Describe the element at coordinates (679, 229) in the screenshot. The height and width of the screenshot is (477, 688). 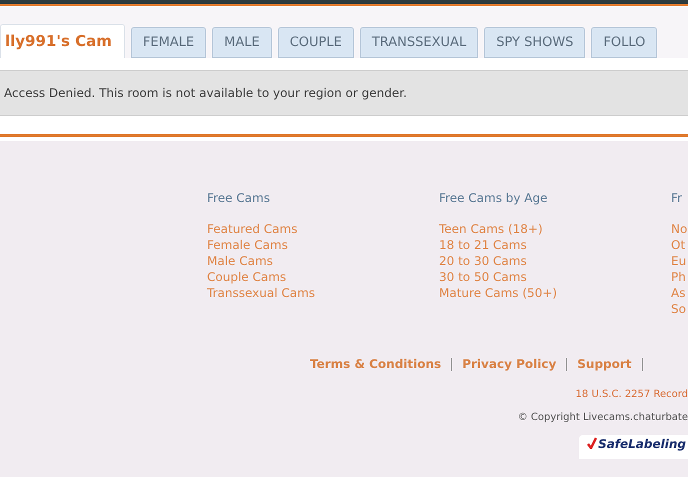
I see `footer-link: No` at that location.